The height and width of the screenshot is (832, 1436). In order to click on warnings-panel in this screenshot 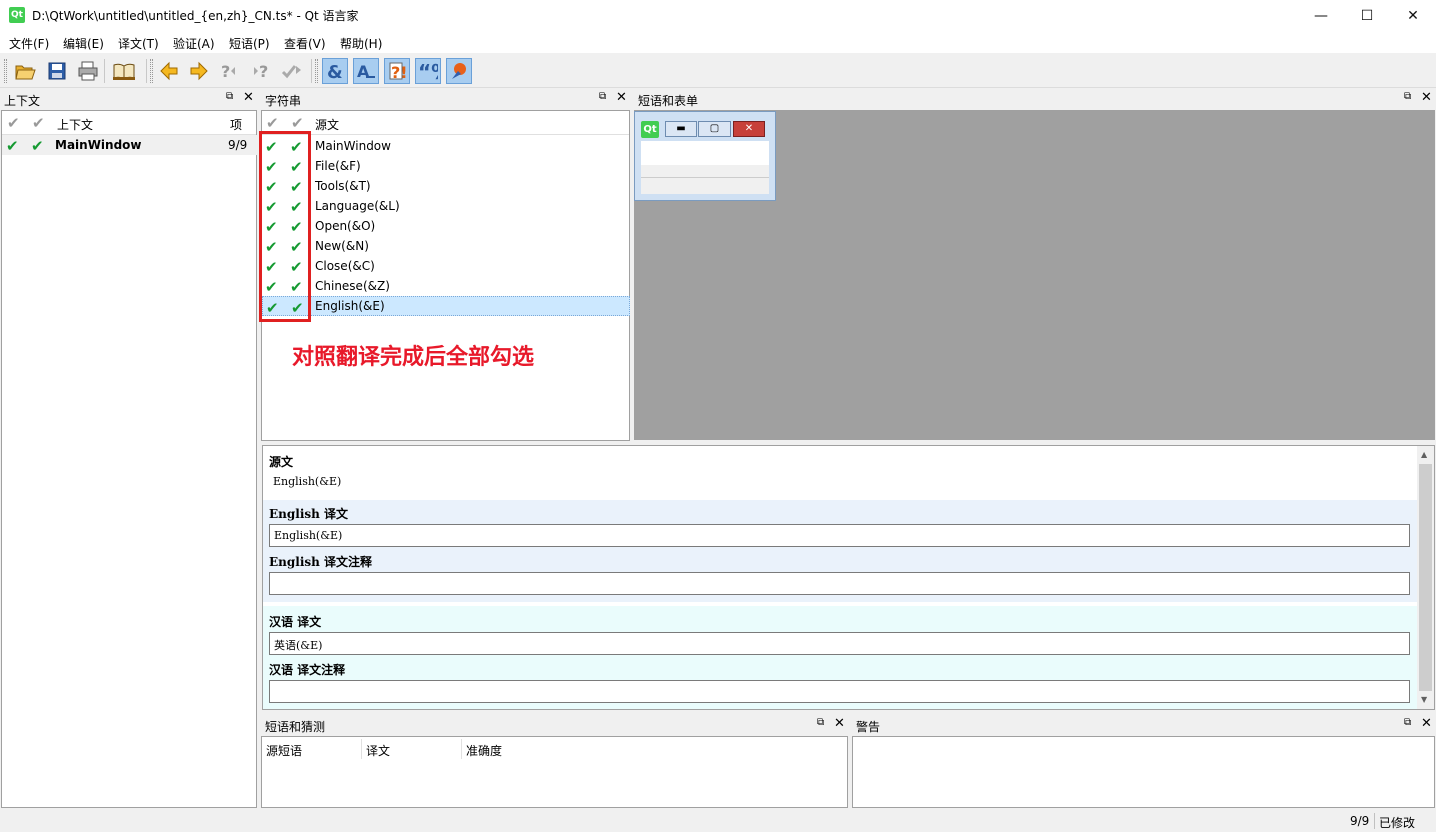, I will do `click(1143, 772)`.